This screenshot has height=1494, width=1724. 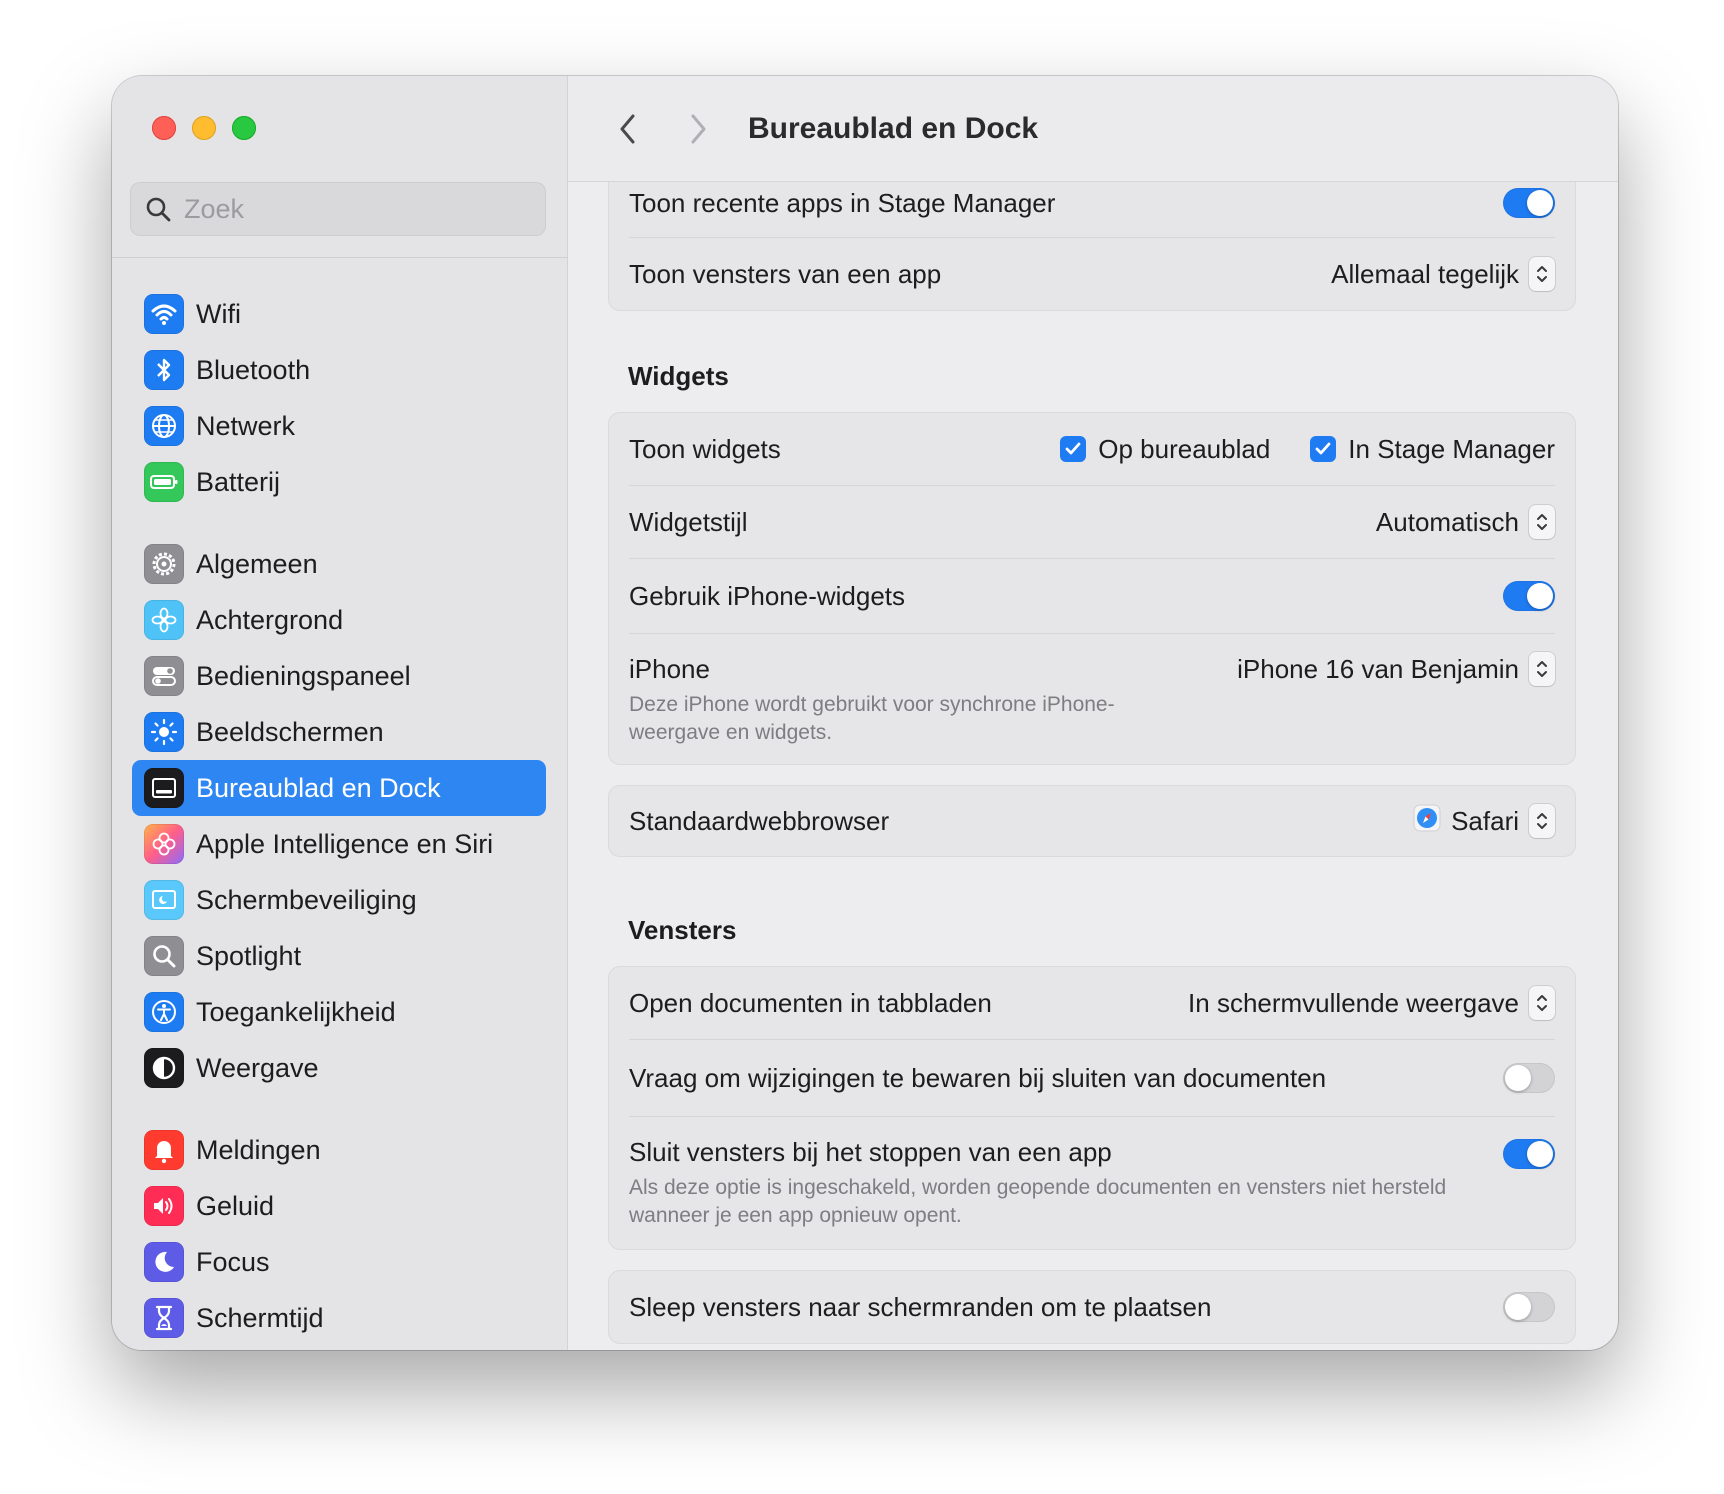 I want to click on sidebar-item-schermbeveiliging: Schermbeveiliging, so click(x=339, y=900).